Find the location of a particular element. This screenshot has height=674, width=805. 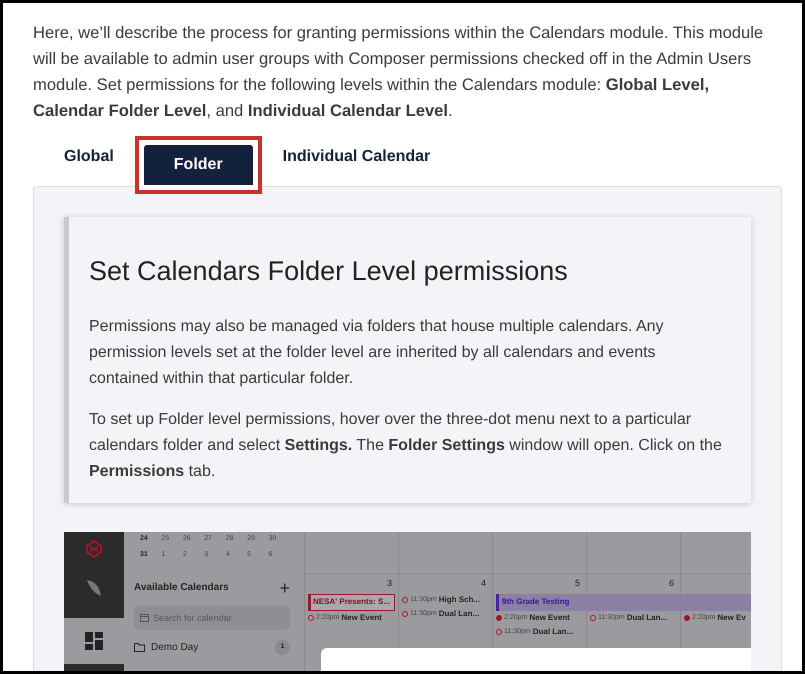

day-number: 3 is located at coordinates (389, 583).